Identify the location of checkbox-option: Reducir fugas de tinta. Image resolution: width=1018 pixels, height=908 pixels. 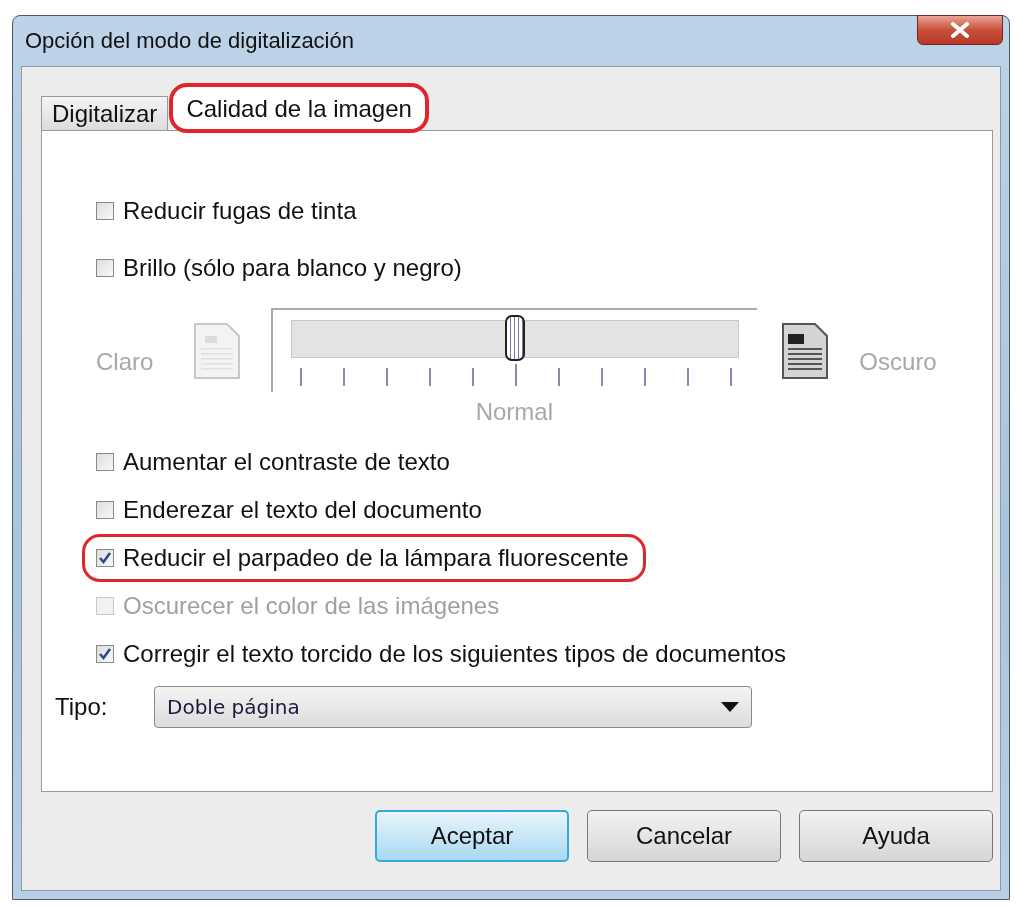
(226, 210).